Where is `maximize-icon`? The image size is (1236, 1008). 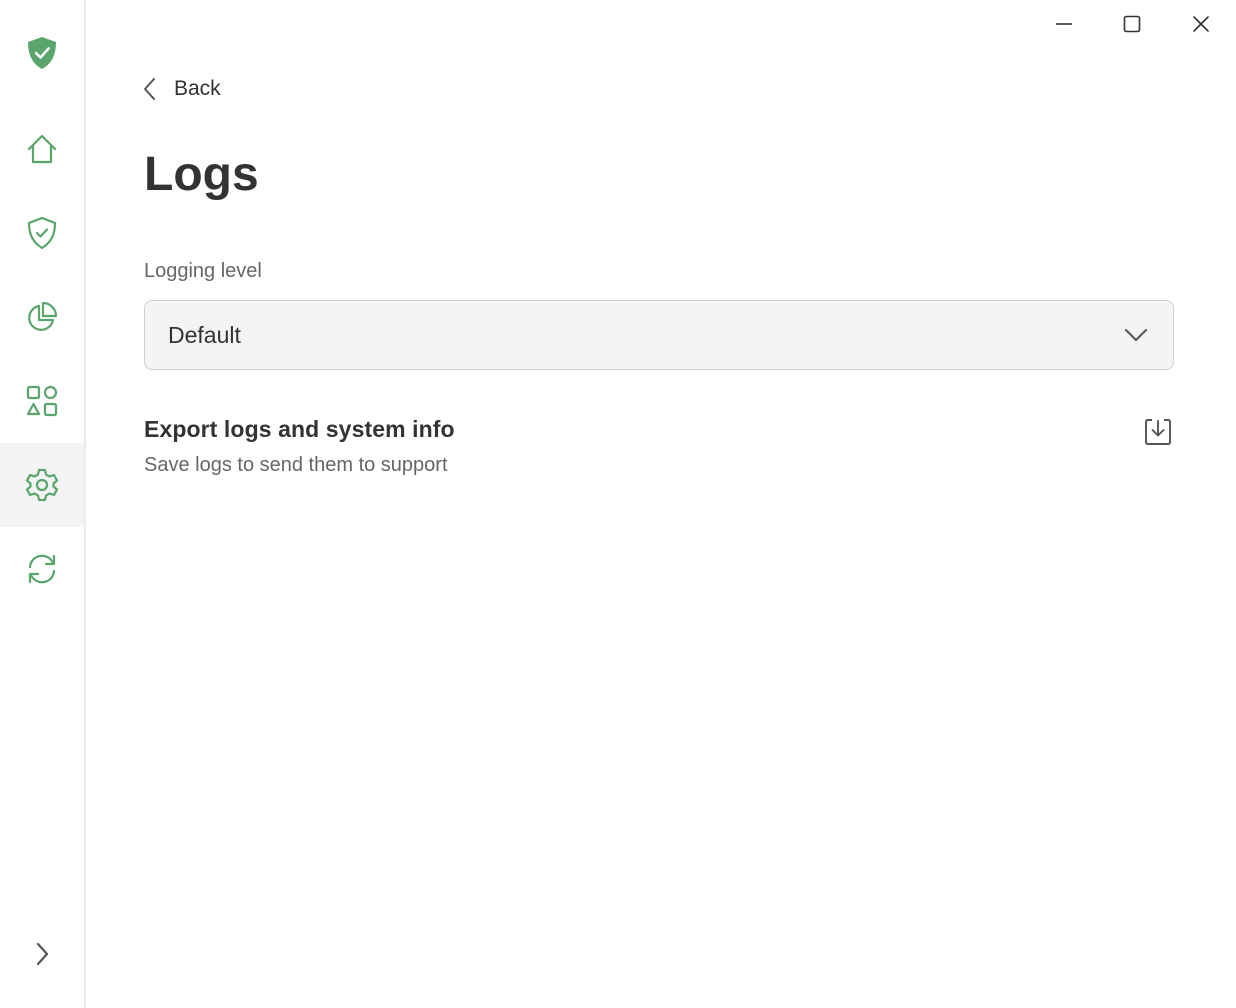
maximize-icon is located at coordinates (1132, 24).